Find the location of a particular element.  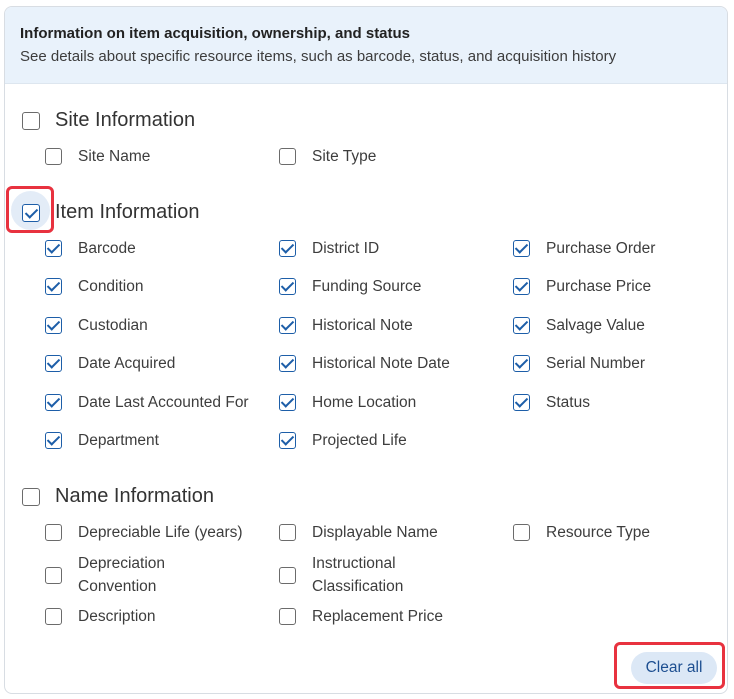

option-replacement-price: Replacement Price is located at coordinates (361, 616).